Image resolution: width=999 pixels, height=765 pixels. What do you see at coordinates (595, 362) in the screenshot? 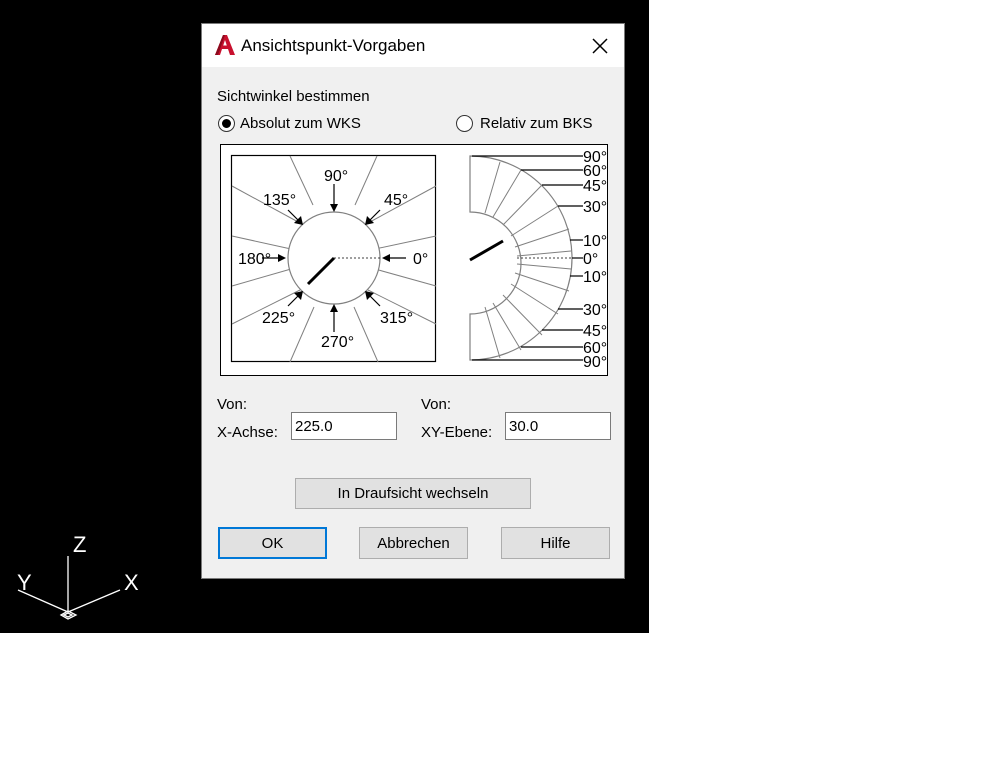
I see `elev-bottom-90-label: 90°` at bounding box center [595, 362].